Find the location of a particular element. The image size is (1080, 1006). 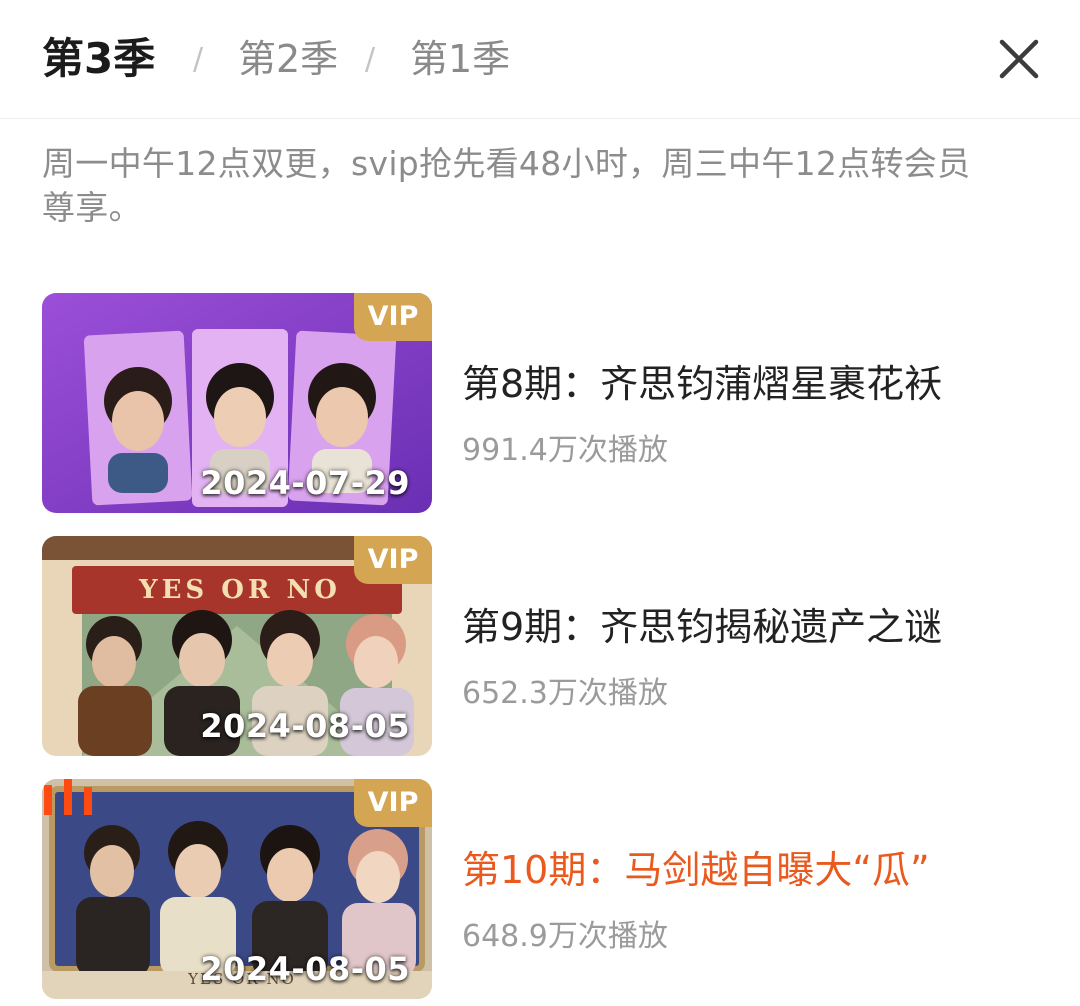

episode-title: 第8期：齐思钧蒲熠星裹花袄 is located at coordinates (702, 384).